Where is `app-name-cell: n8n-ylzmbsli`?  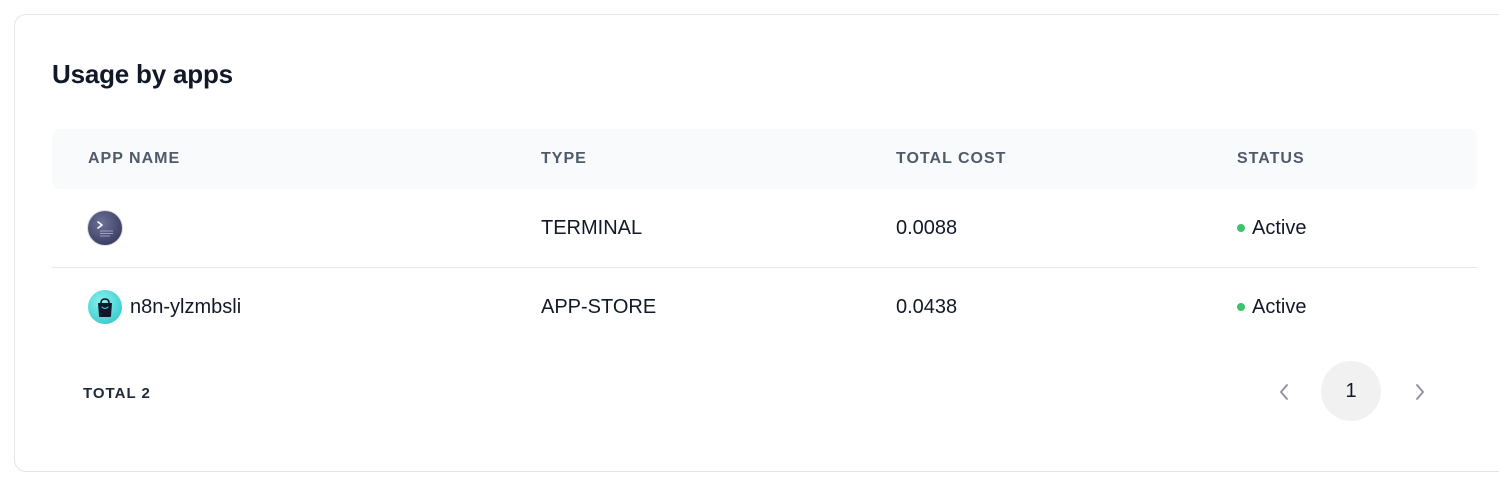
app-name-cell: n8n-ylzmbsli is located at coordinates (164, 307).